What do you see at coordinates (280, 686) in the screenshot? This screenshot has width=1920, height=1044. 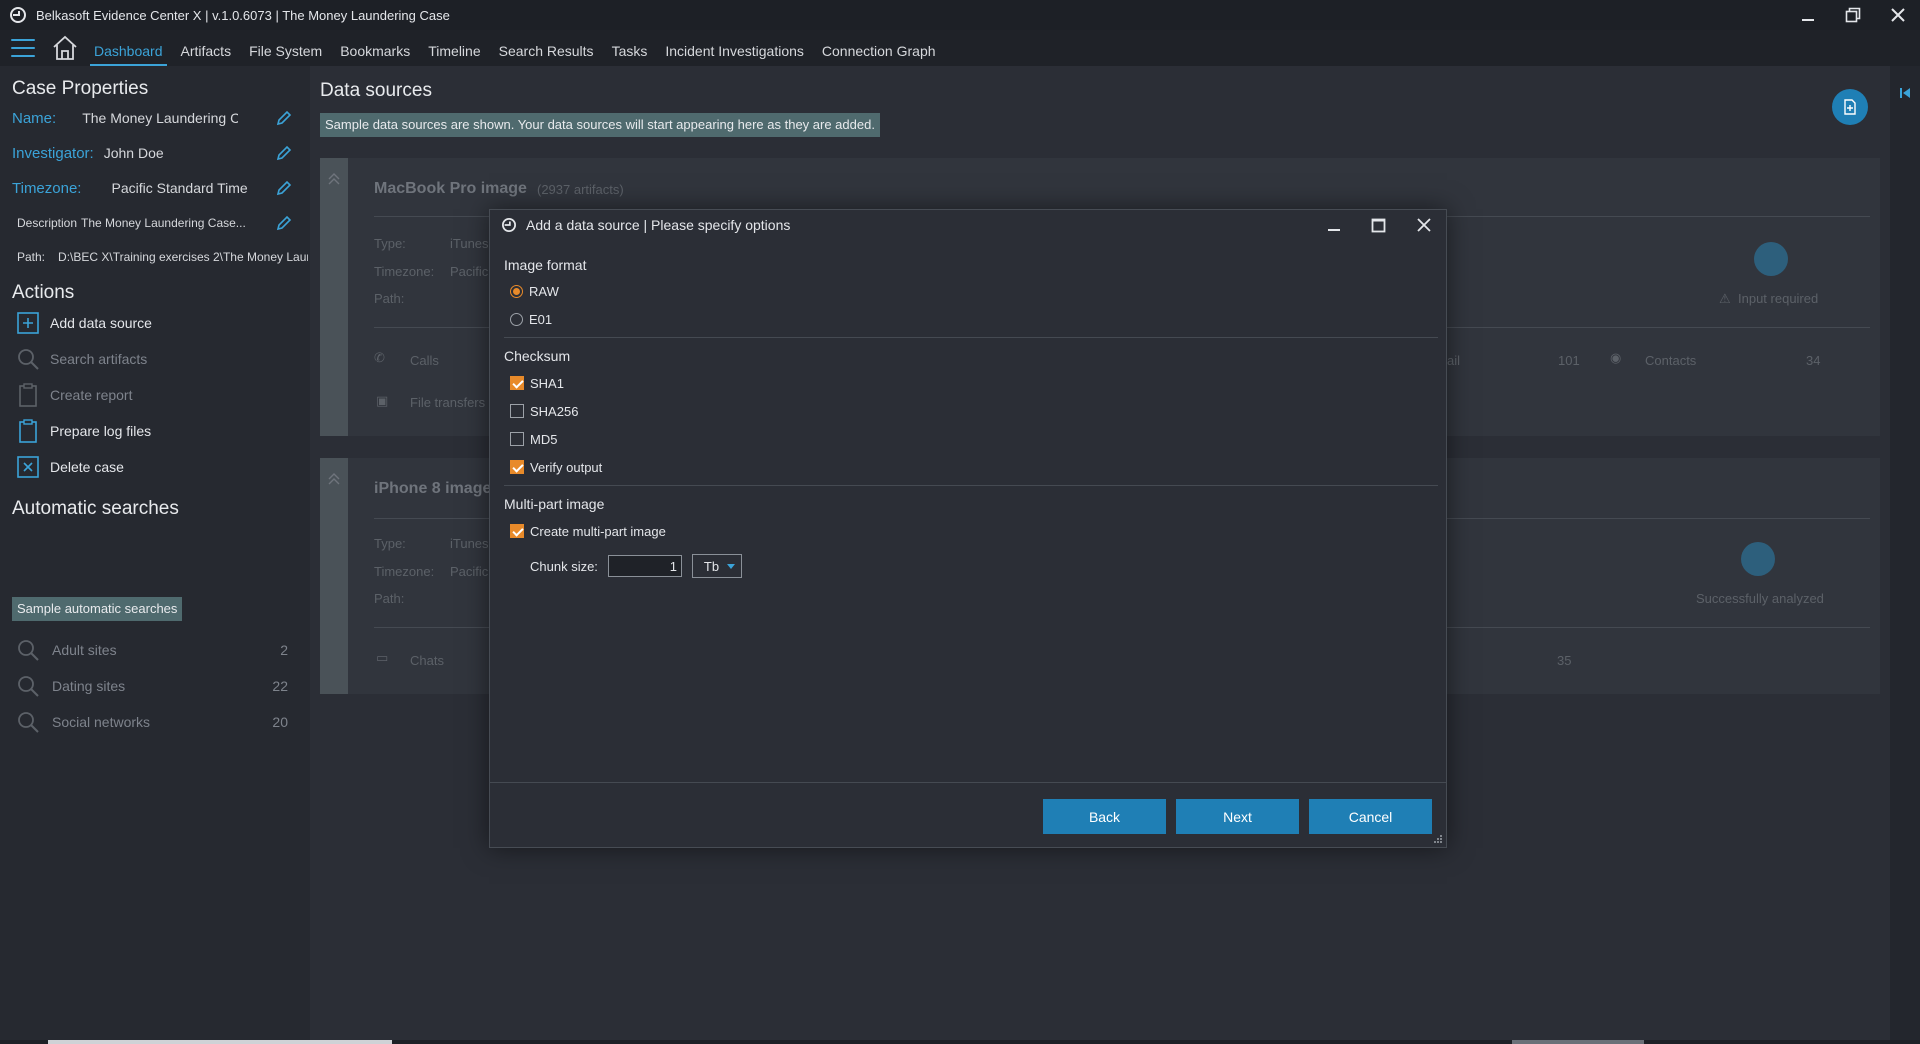 I see `auto-search-count: 22` at bounding box center [280, 686].